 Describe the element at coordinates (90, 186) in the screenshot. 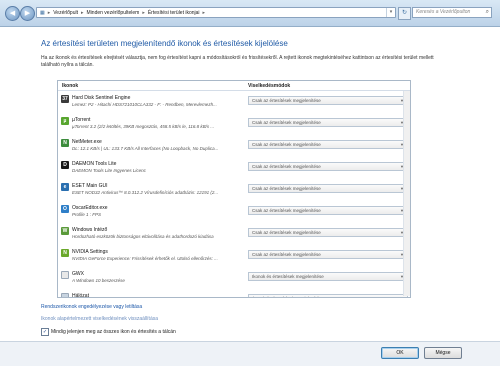

I see `app-name: ESET Main GUI` at that location.